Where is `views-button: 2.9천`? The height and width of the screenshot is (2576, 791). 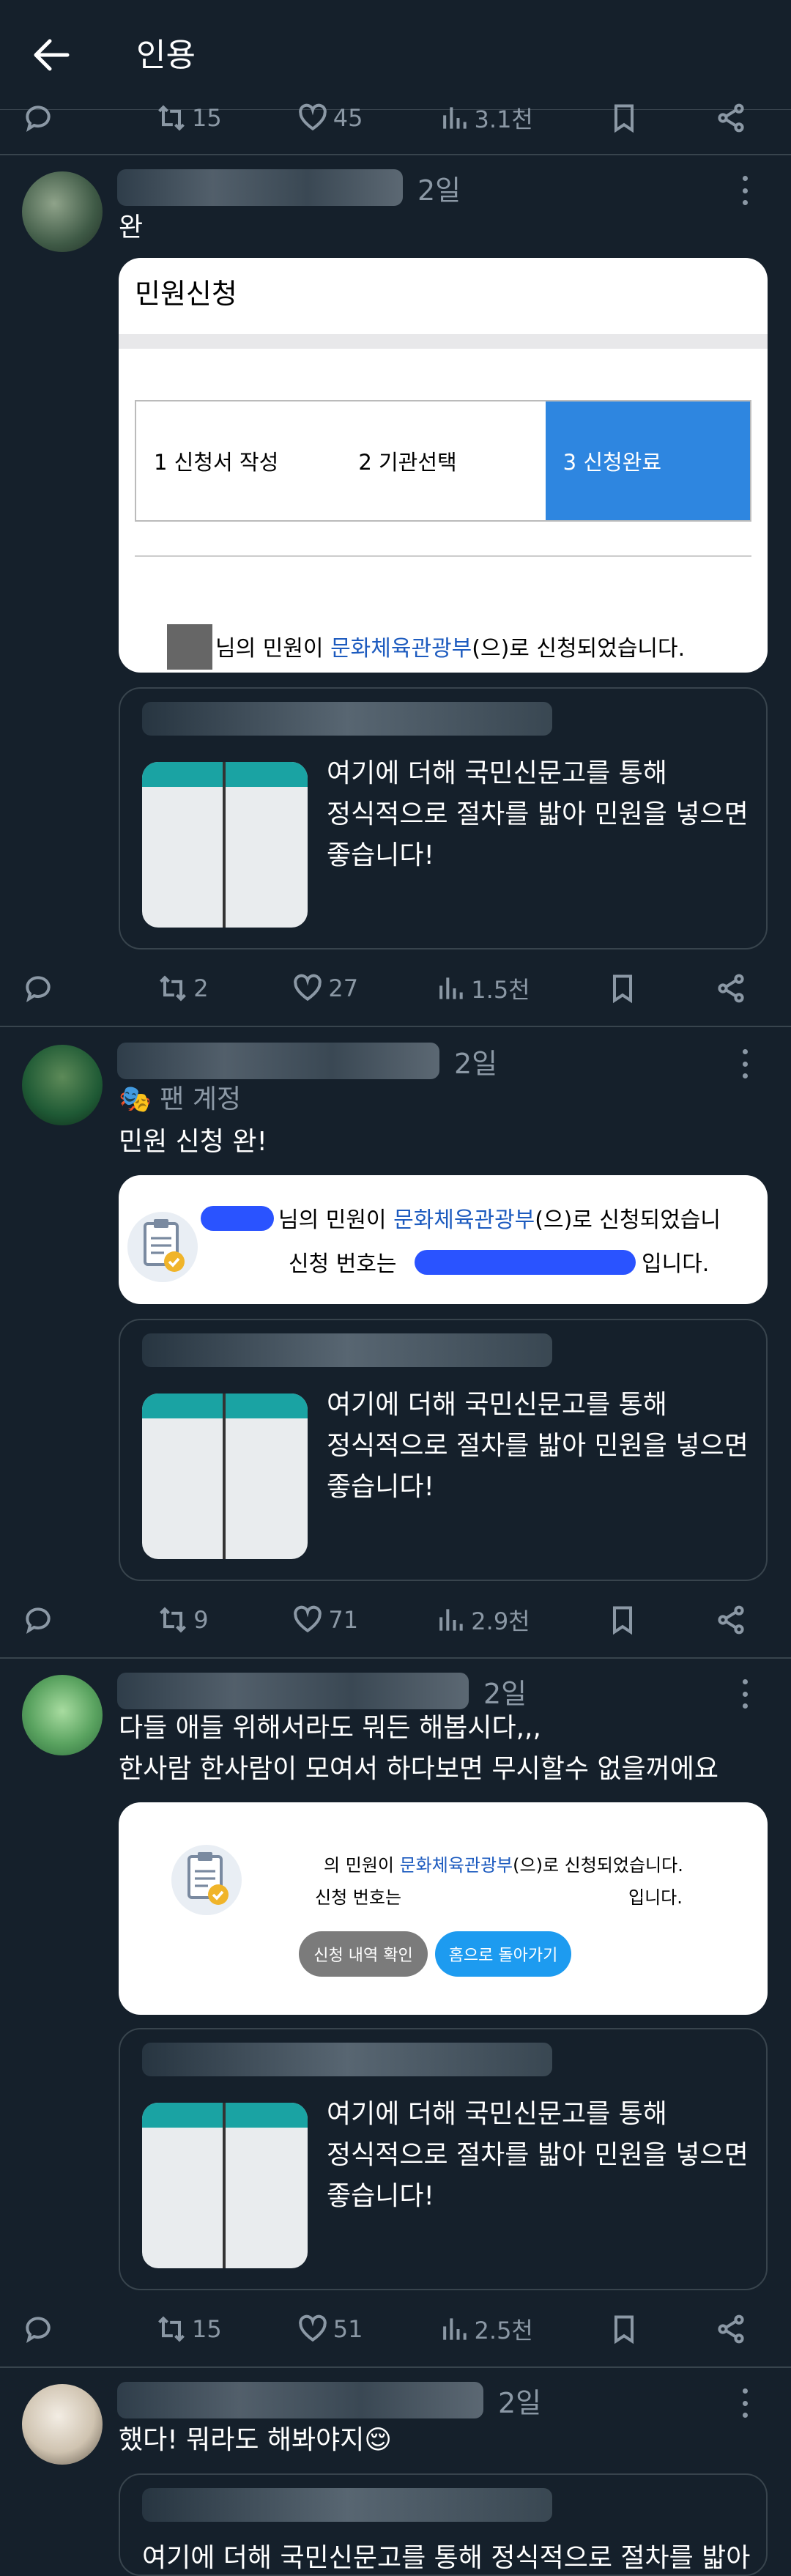 views-button: 2.9천 is located at coordinates (482, 1620).